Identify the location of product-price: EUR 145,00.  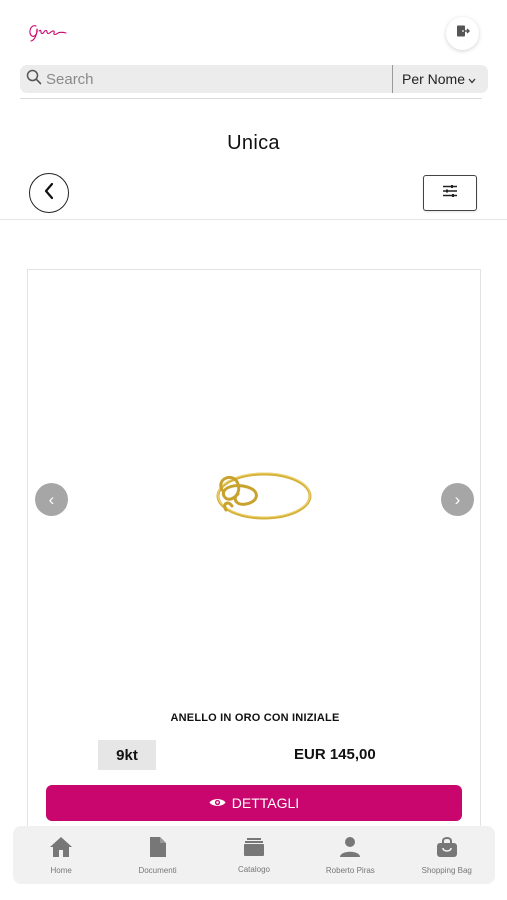
(335, 754).